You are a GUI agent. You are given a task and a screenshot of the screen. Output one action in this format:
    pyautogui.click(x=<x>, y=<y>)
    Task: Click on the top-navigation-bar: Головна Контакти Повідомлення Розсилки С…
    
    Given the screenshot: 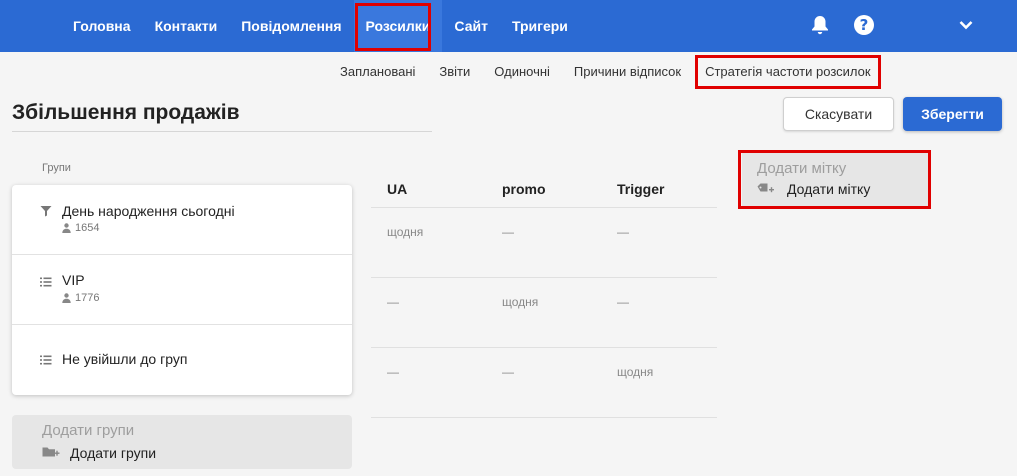 What is the action you would take?
    pyautogui.click(x=508, y=26)
    